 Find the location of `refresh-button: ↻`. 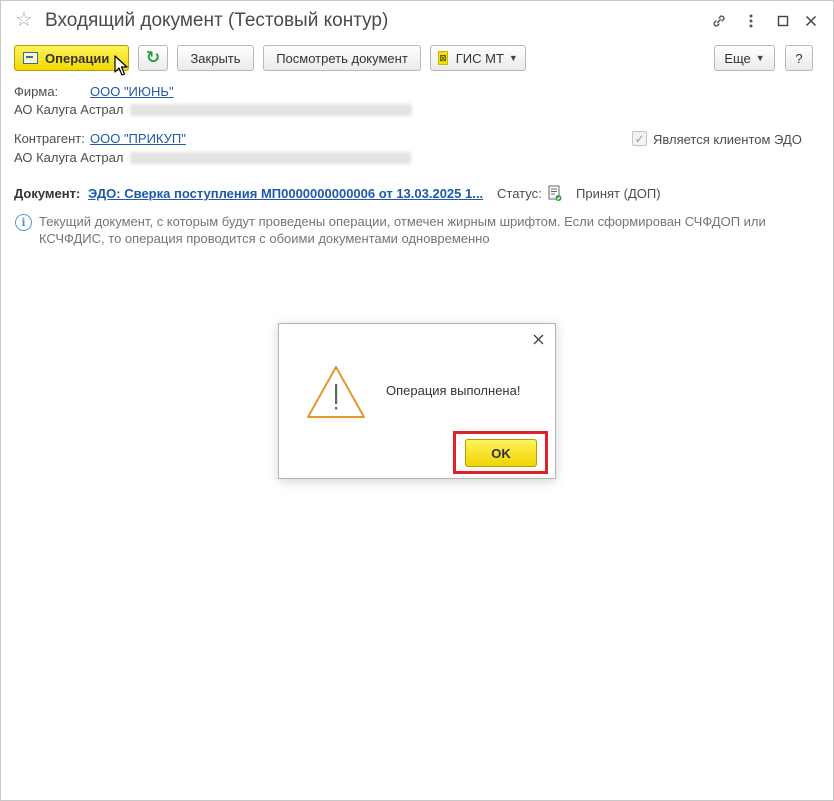

refresh-button: ↻ is located at coordinates (153, 58).